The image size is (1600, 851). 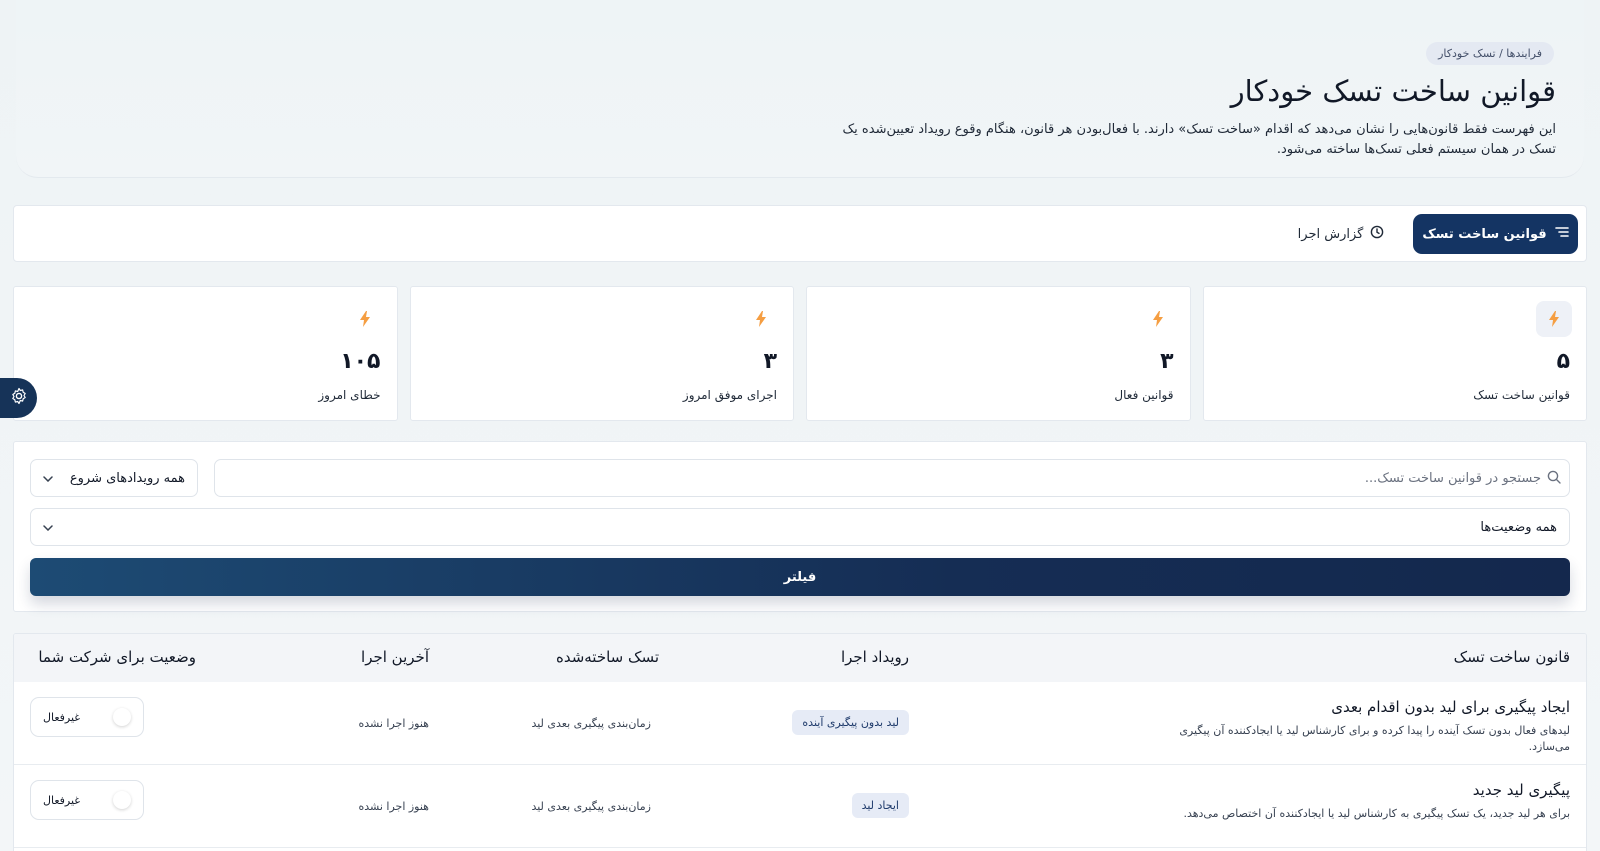 What do you see at coordinates (1518, 527) in the screenshot?
I see `status-select-value: همه وضعیت‌ها` at bounding box center [1518, 527].